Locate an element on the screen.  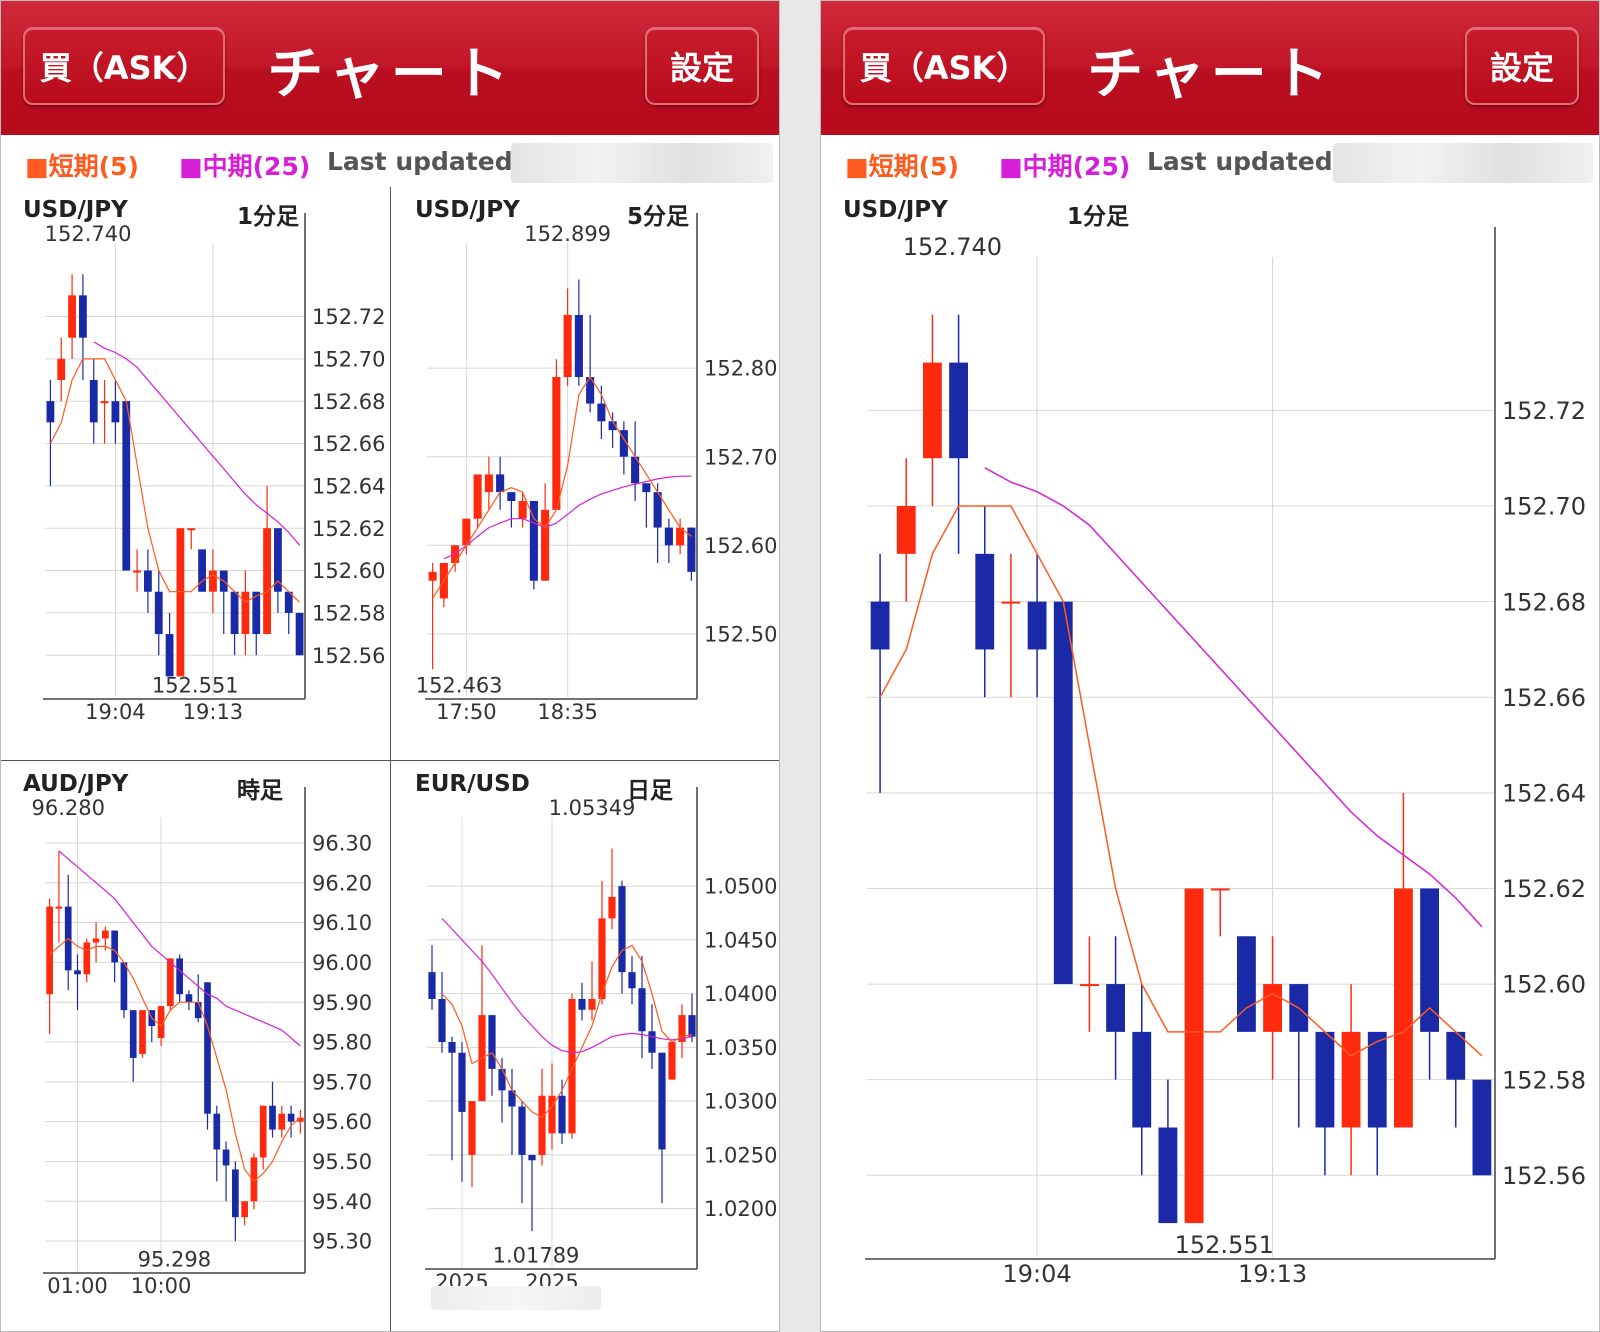
y-tick-label: 152.72 is located at coordinates (348, 317).